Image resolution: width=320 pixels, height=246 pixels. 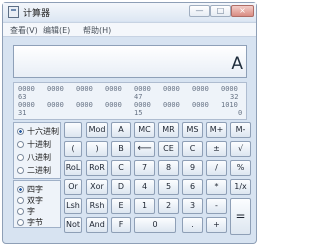 I want to click on close-button: ×, so click(x=242, y=11).